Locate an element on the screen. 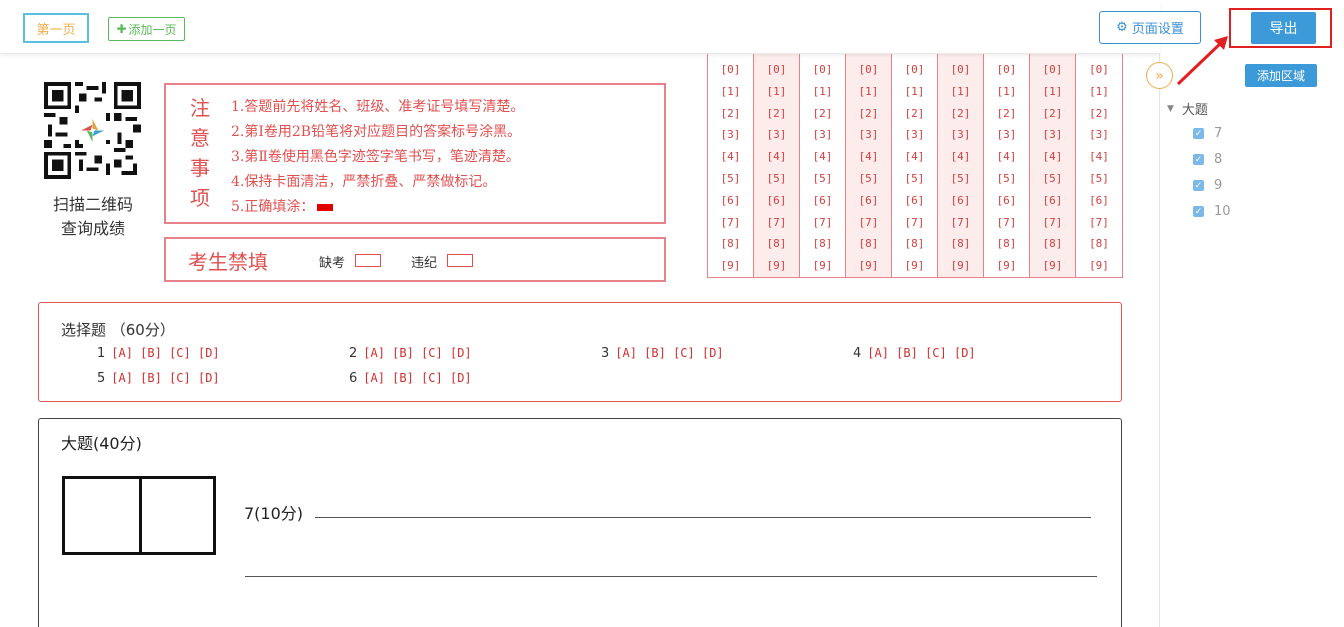 This screenshot has width=1344, height=627. tree-item-10: ✓ 10 is located at coordinates (1212, 211).